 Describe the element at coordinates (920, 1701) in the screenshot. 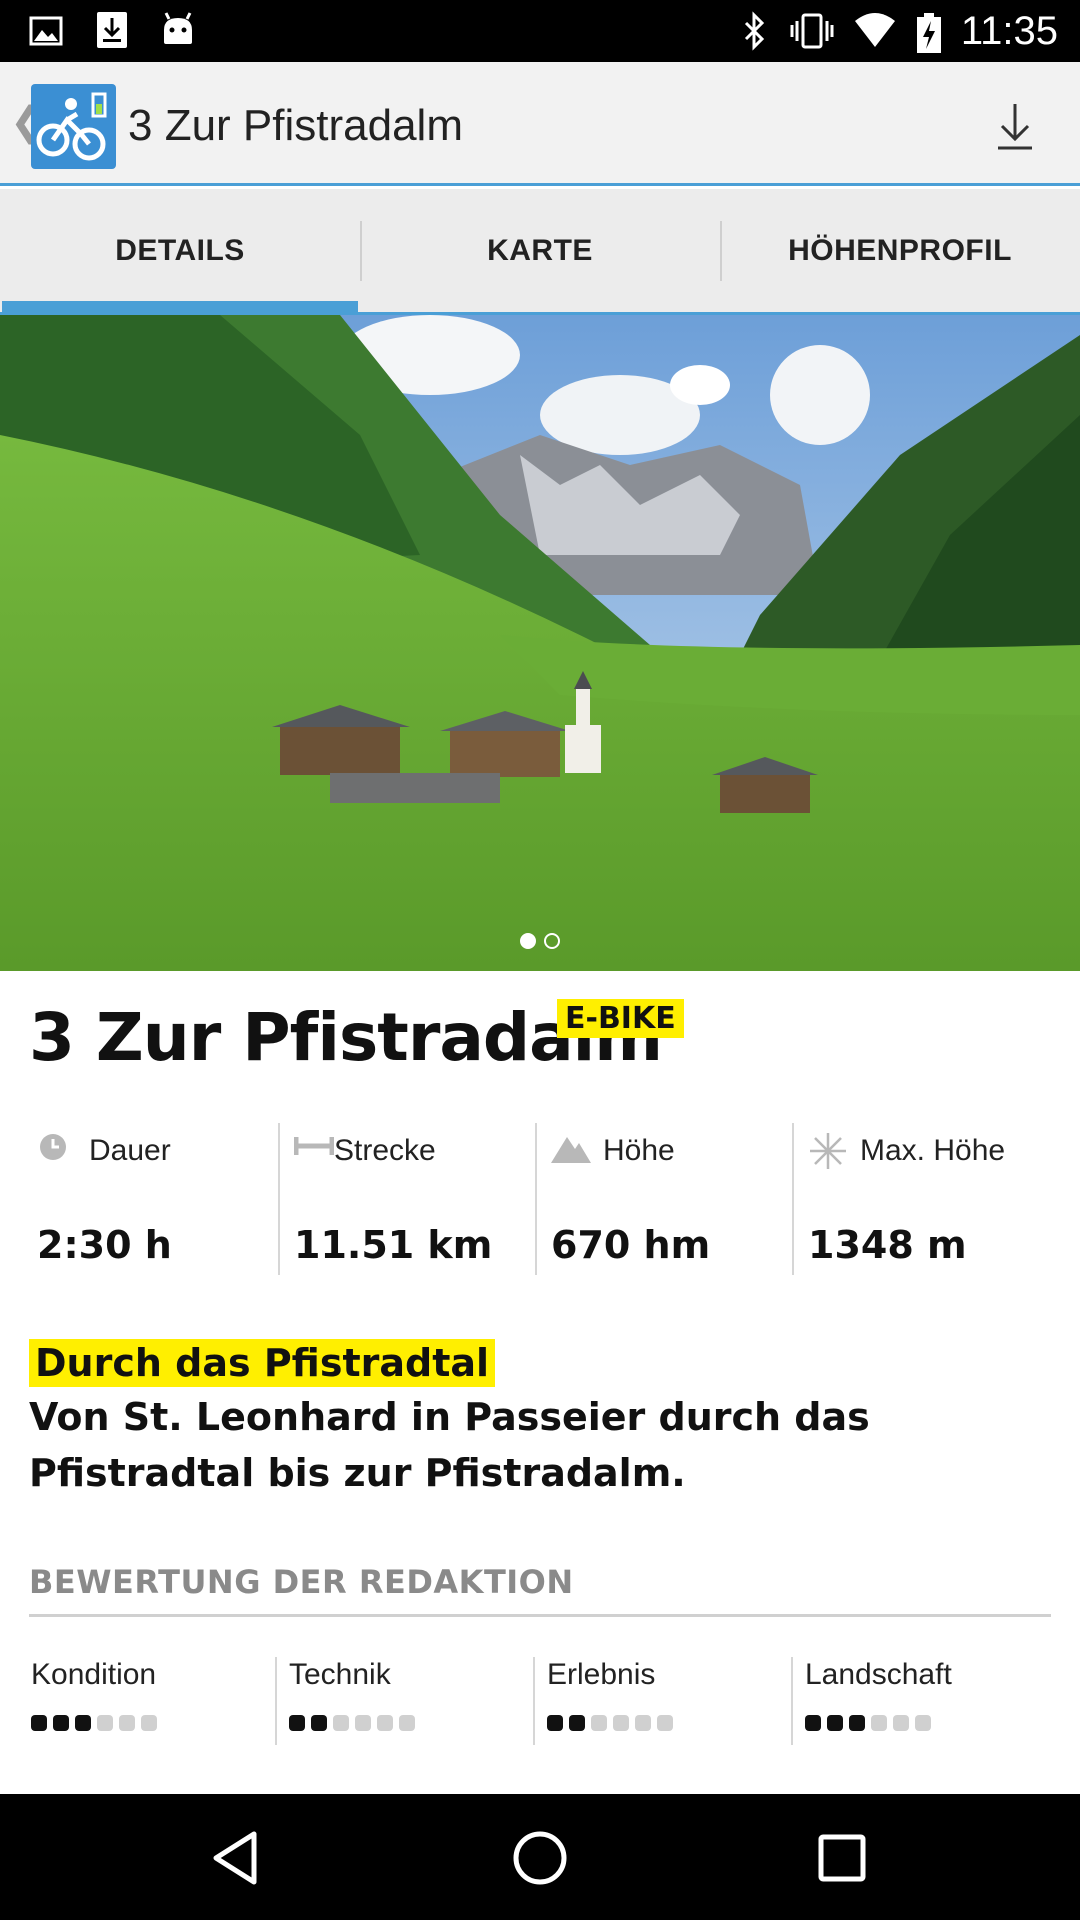

I see `rating-landschaft: Landschaft` at that location.